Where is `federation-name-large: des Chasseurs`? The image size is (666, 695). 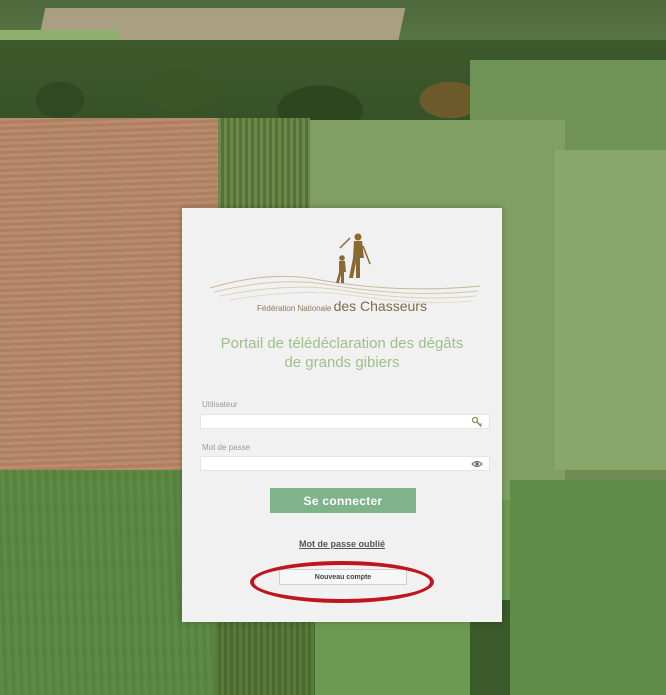 federation-name-large: des Chasseurs is located at coordinates (380, 306).